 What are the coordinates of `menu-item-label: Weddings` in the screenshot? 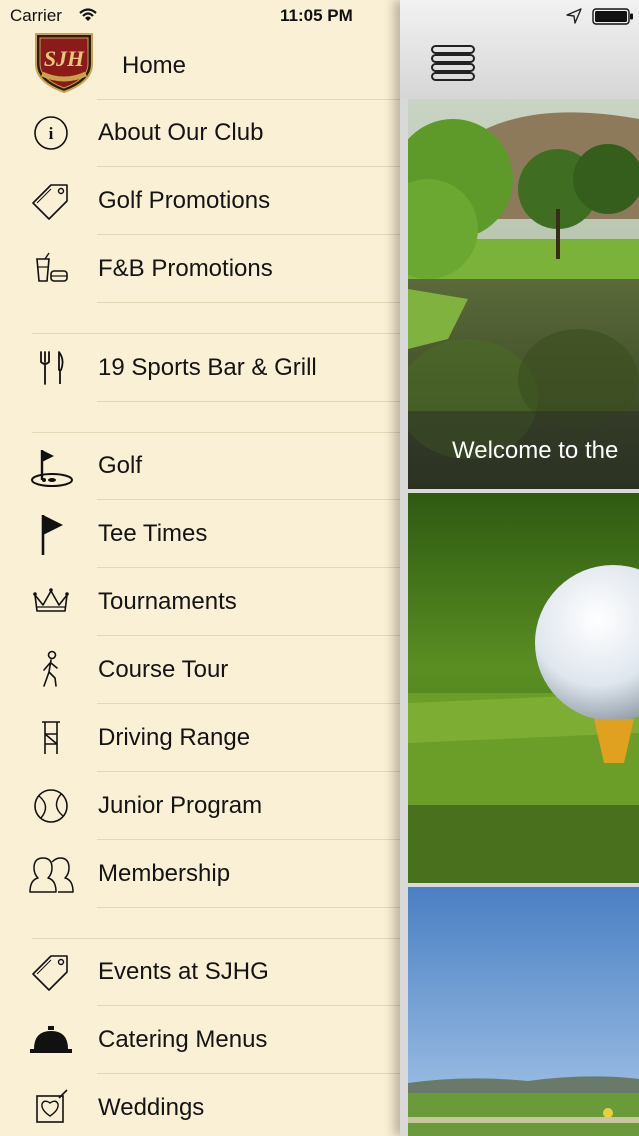 It's located at (151, 1107).